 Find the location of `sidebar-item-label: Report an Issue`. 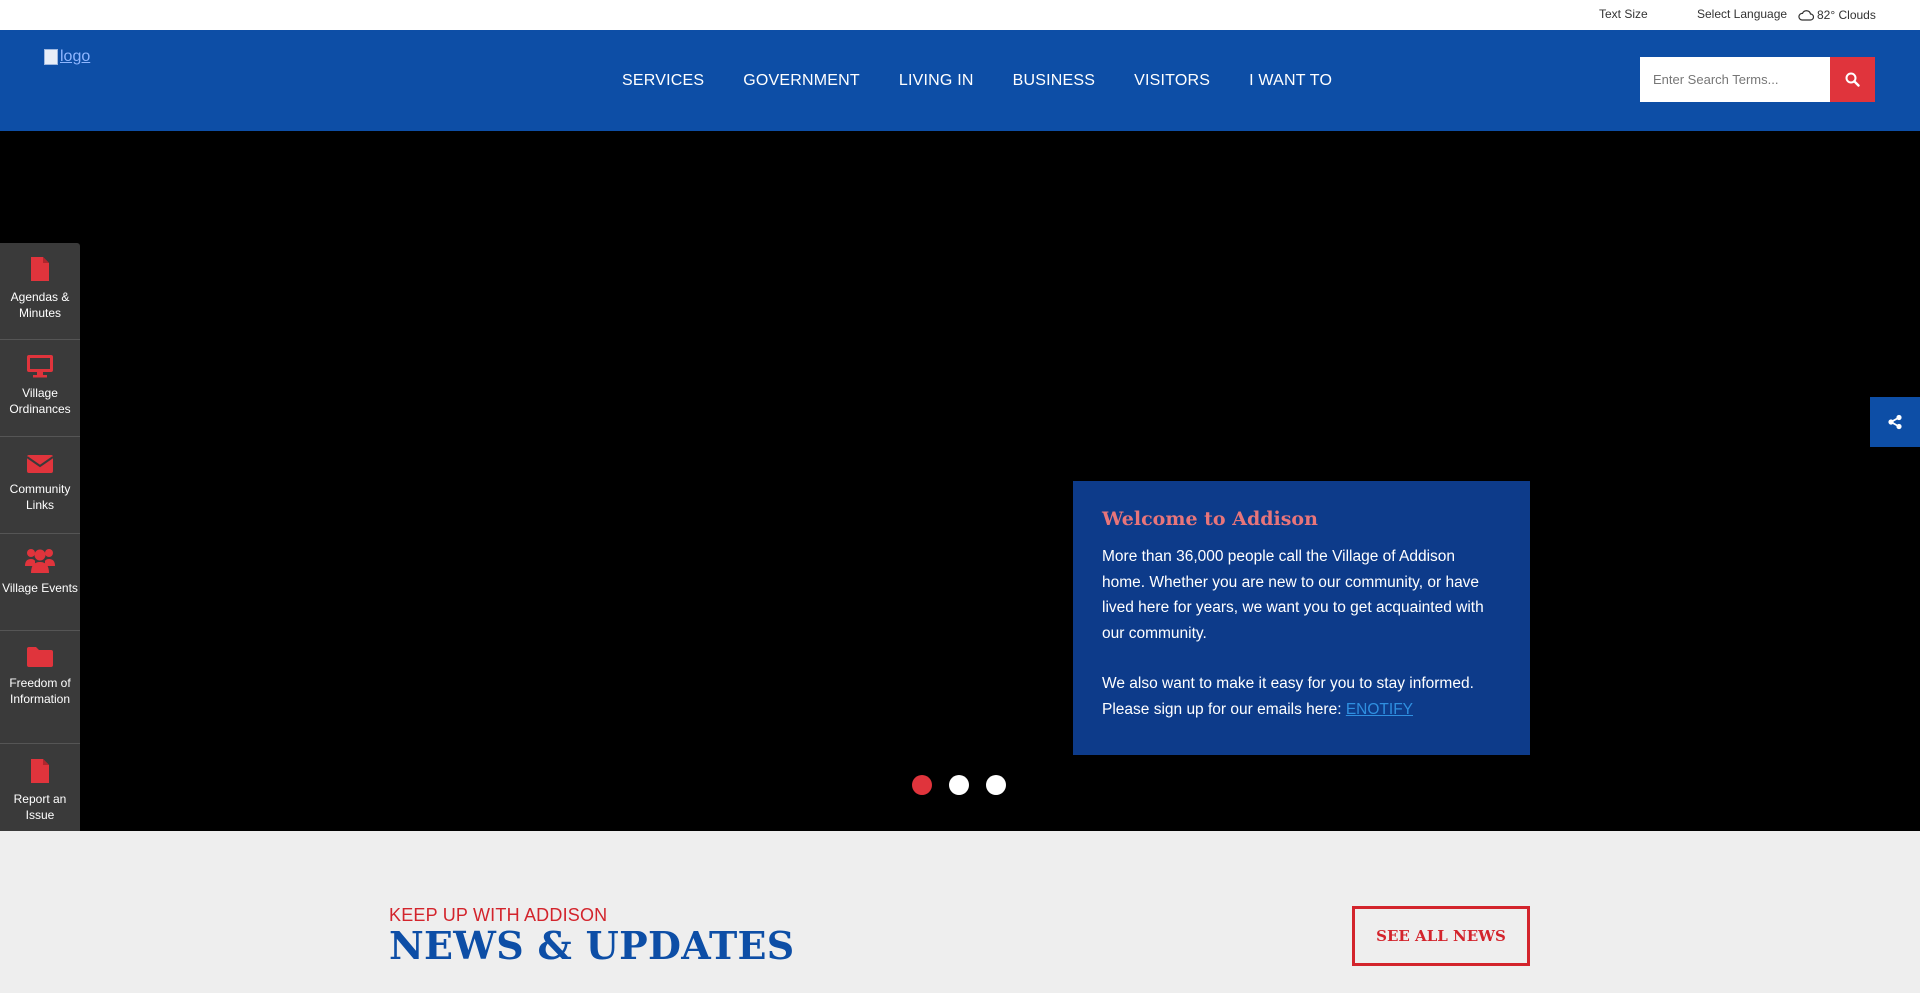

sidebar-item-label: Report an Issue is located at coordinates (40, 807).